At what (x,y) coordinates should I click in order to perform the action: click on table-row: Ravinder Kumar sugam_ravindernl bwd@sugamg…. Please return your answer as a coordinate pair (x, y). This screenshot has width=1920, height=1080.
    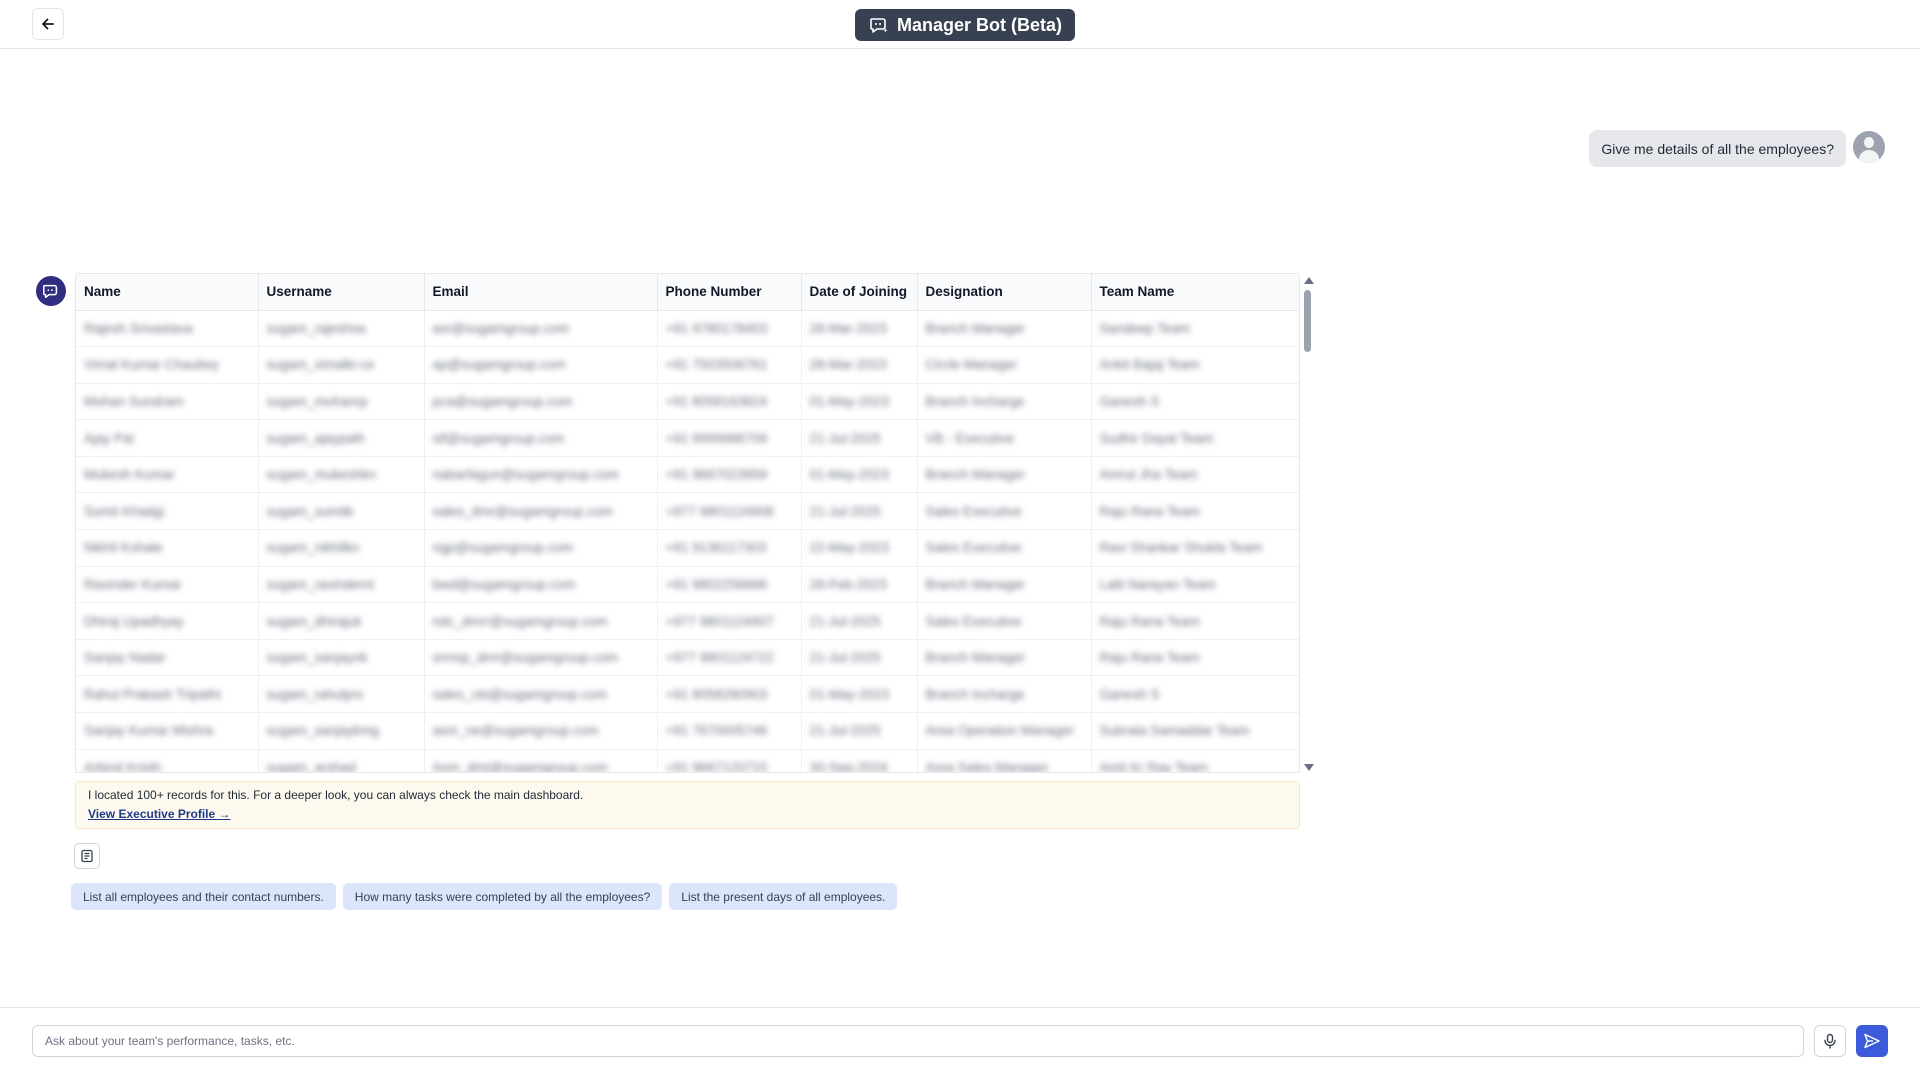
    Looking at the image, I should click on (687, 585).